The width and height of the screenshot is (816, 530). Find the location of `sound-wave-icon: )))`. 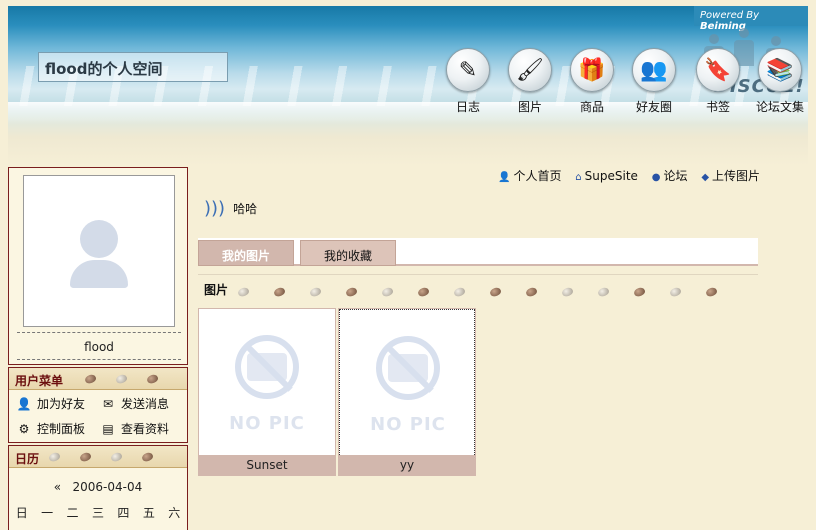

sound-wave-icon: ))) is located at coordinates (215, 208).